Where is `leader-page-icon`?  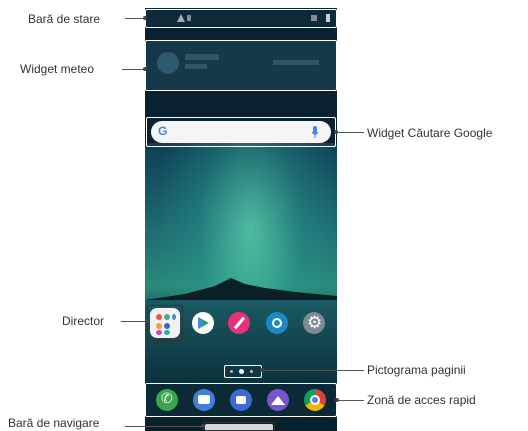 leader-page-icon is located at coordinates (313, 370).